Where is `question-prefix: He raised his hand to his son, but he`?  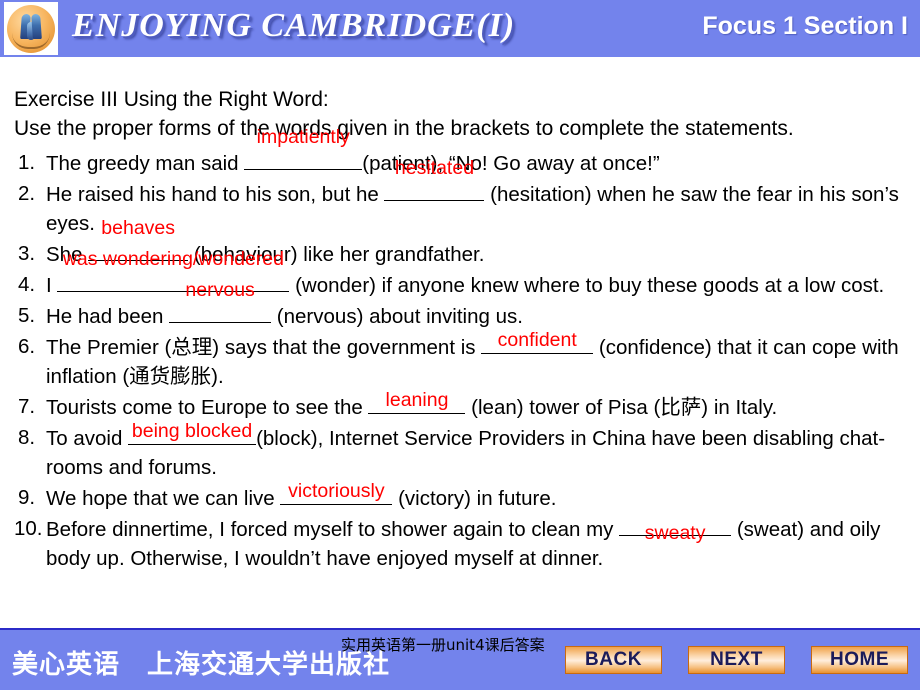 question-prefix: He raised his hand to his son, but he is located at coordinates (215, 194).